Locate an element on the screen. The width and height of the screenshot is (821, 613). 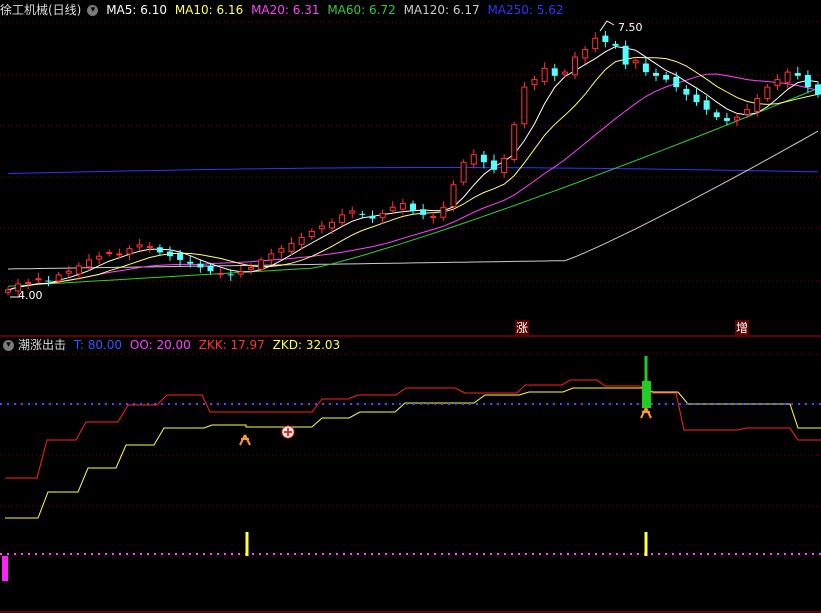
event-label: 增 is located at coordinates (742, 328).